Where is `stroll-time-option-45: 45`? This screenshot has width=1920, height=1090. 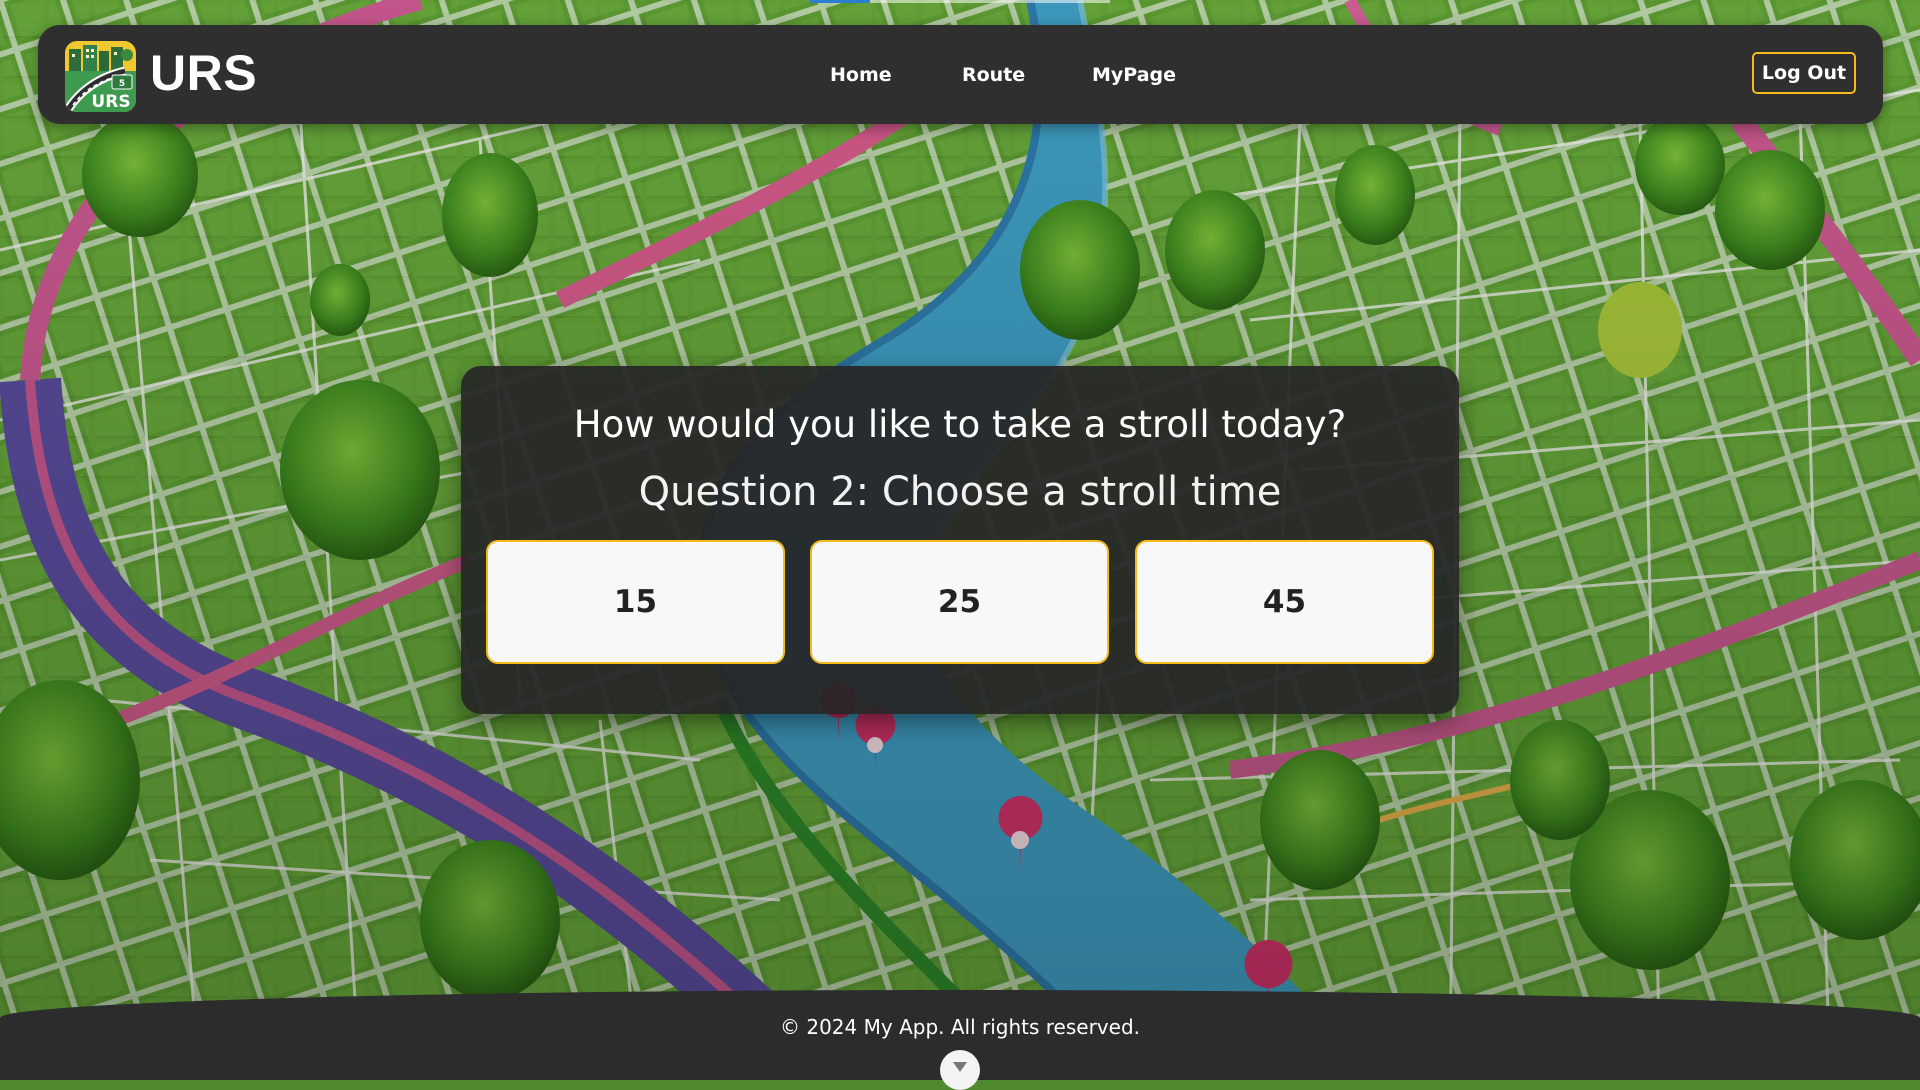
stroll-time-option-45: 45 is located at coordinates (1284, 602).